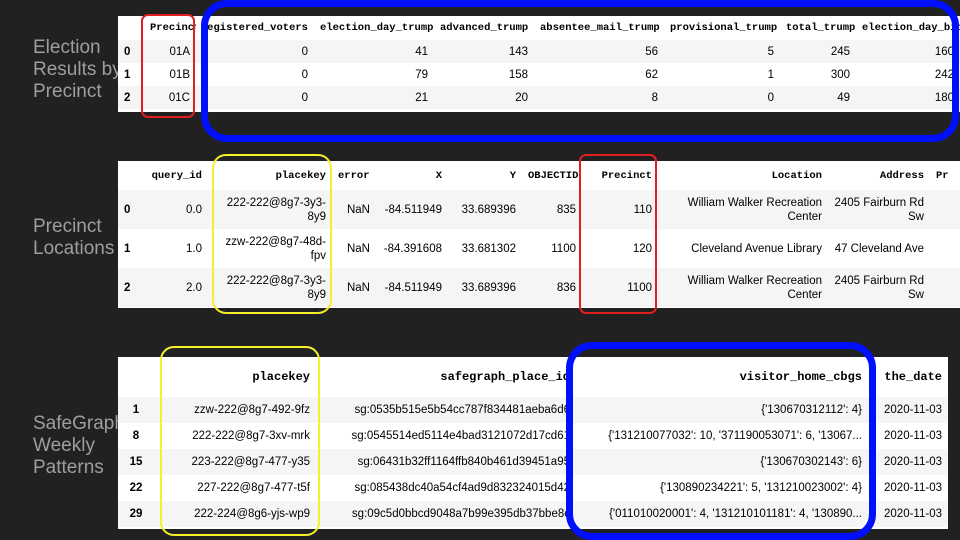  Describe the element at coordinates (945, 175) in the screenshot. I see `column-header: Pr` at that location.